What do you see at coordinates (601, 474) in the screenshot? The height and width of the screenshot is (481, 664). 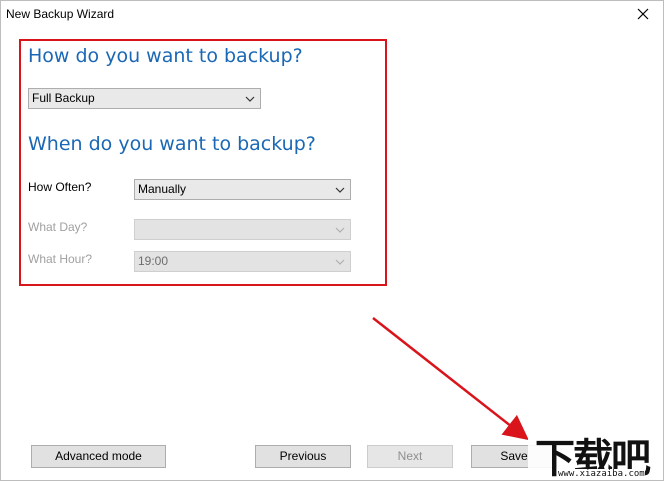 I see `watermark-url: www.xiazaiba.com` at bounding box center [601, 474].